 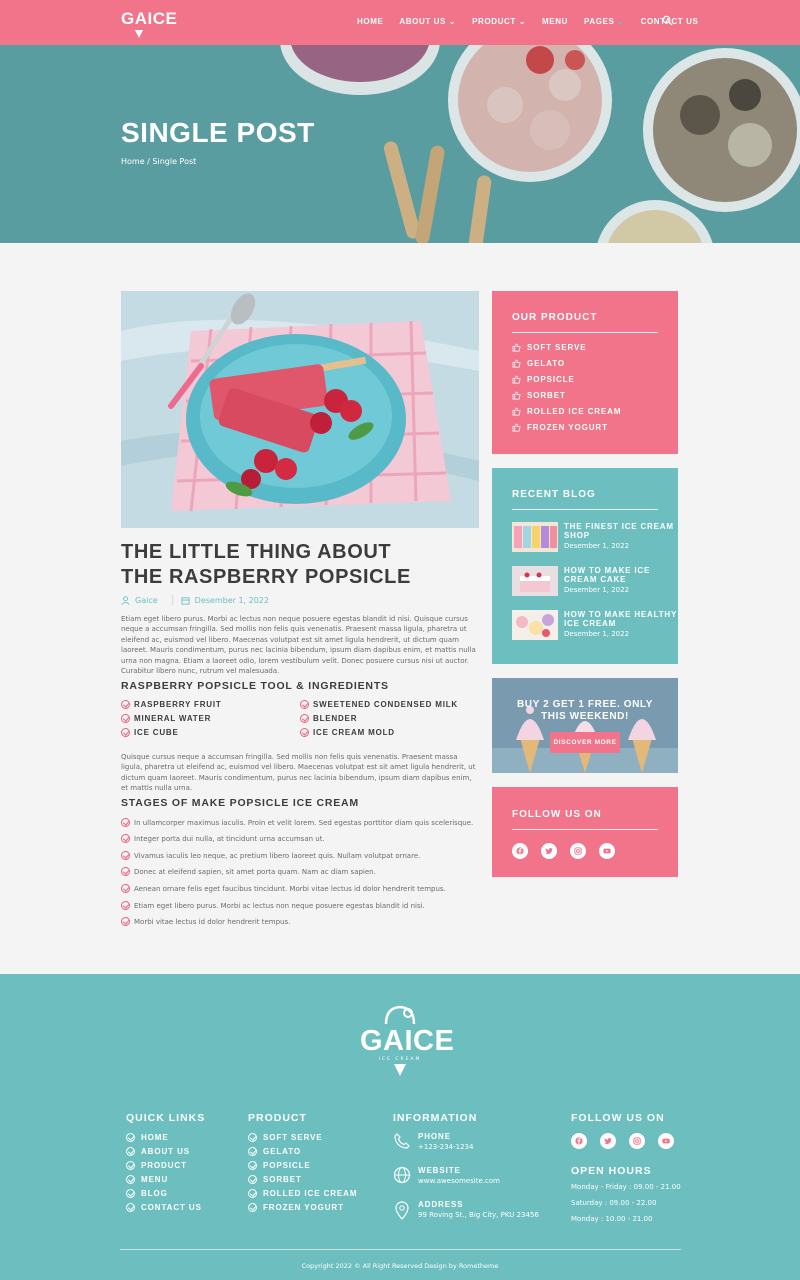 What do you see at coordinates (433, 1141) in the screenshot?
I see `footer-phone: PHONE +123-234-1234` at bounding box center [433, 1141].